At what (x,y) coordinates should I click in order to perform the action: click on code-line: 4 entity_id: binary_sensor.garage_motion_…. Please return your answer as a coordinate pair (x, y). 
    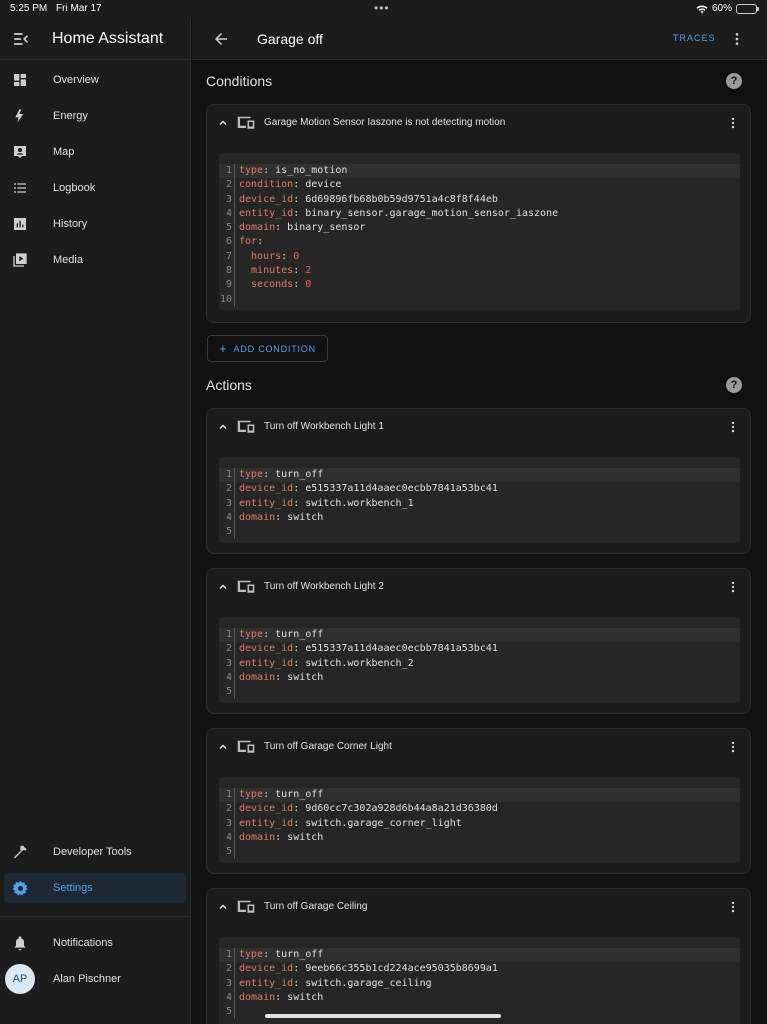
    Looking at the image, I should click on (479, 214).